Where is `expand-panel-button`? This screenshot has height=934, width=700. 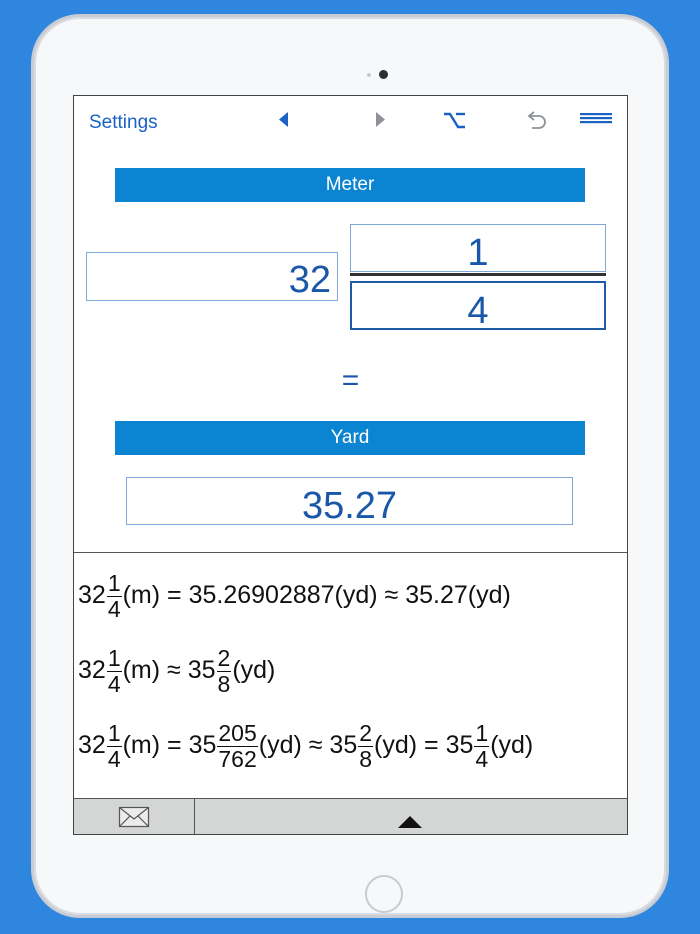 expand-panel-button is located at coordinates (411, 816).